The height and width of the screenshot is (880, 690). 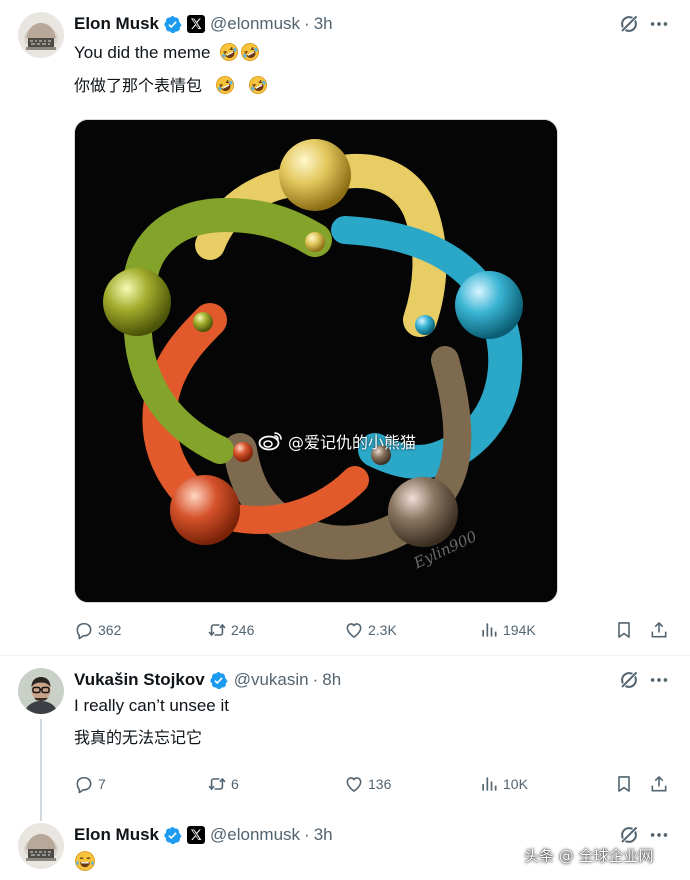 What do you see at coordinates (243, 630) in the screenshot?
I see `repost-count: 246` at bounding box center [243, 630].